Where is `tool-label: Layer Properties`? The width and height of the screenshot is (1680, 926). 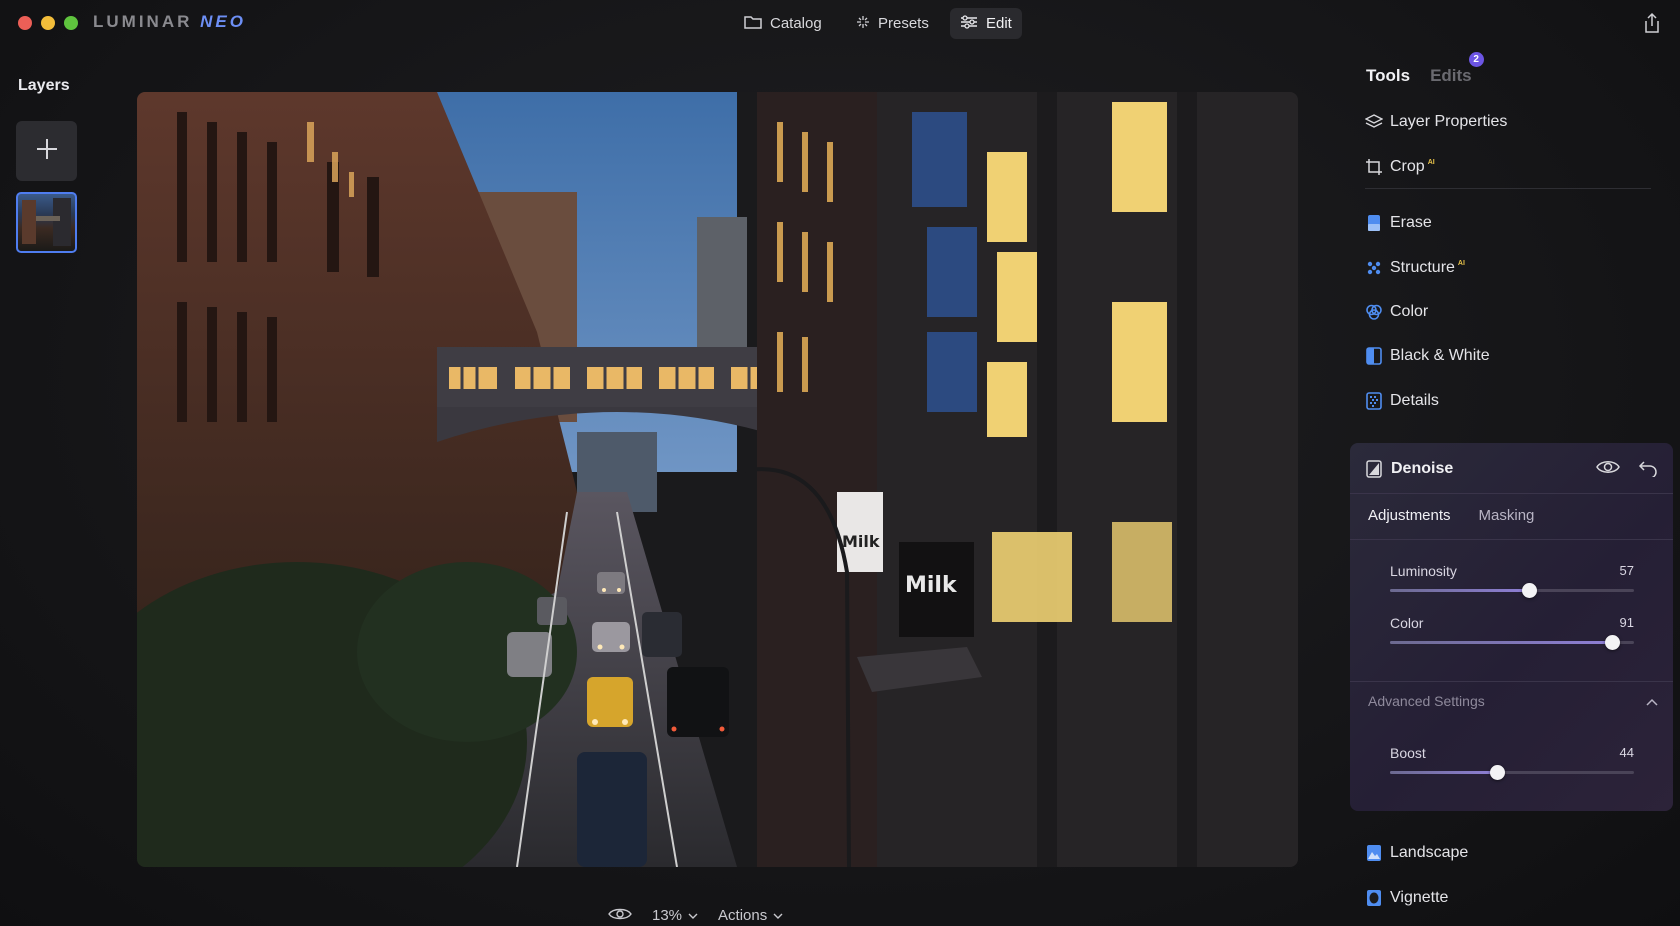 tool-label: Layer Properties is located at coordinates (1449, 121).